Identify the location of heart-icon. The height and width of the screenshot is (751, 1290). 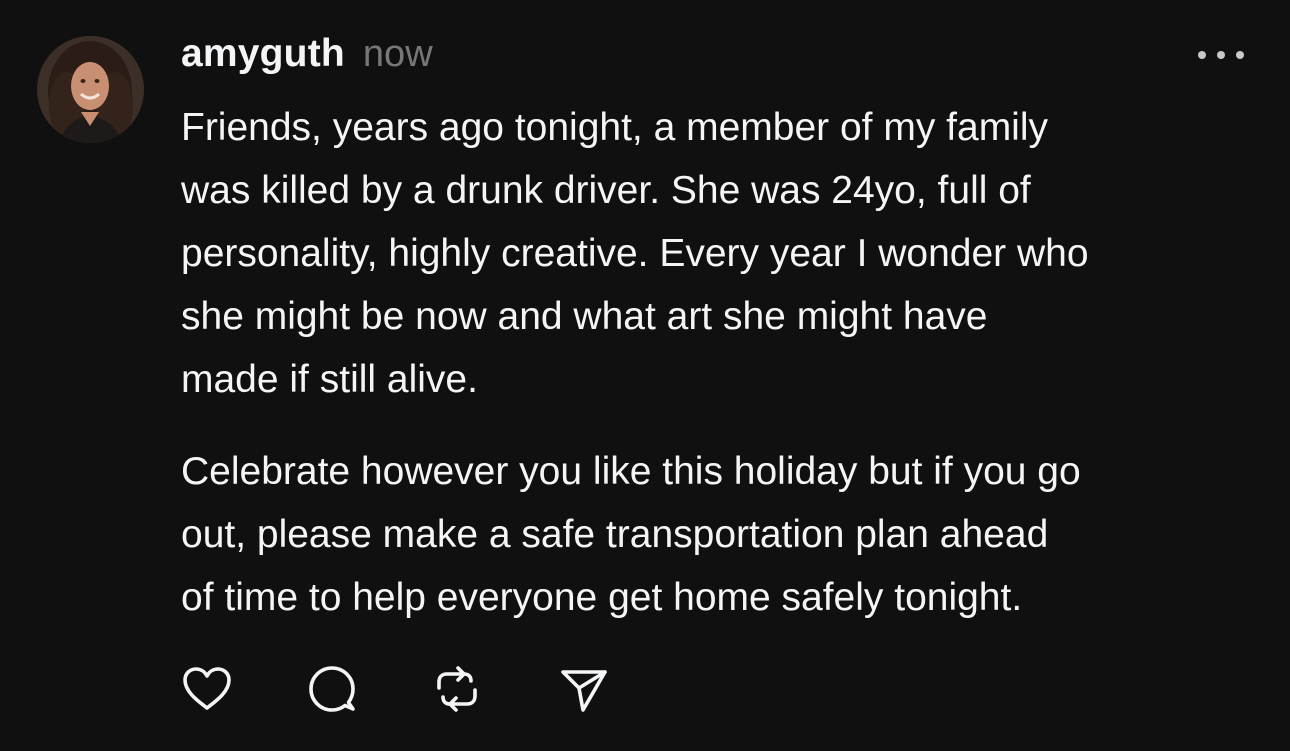
(207, 688).